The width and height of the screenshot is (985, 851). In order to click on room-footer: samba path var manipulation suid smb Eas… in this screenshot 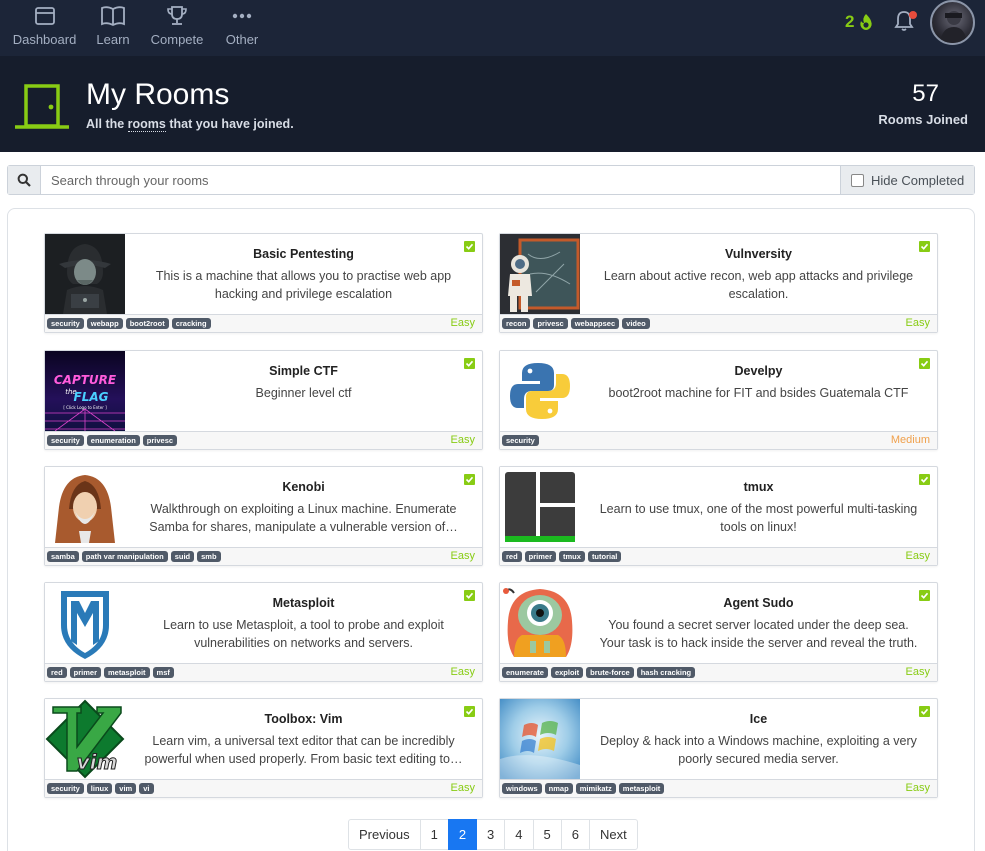, I will do `click(263, 556)`.